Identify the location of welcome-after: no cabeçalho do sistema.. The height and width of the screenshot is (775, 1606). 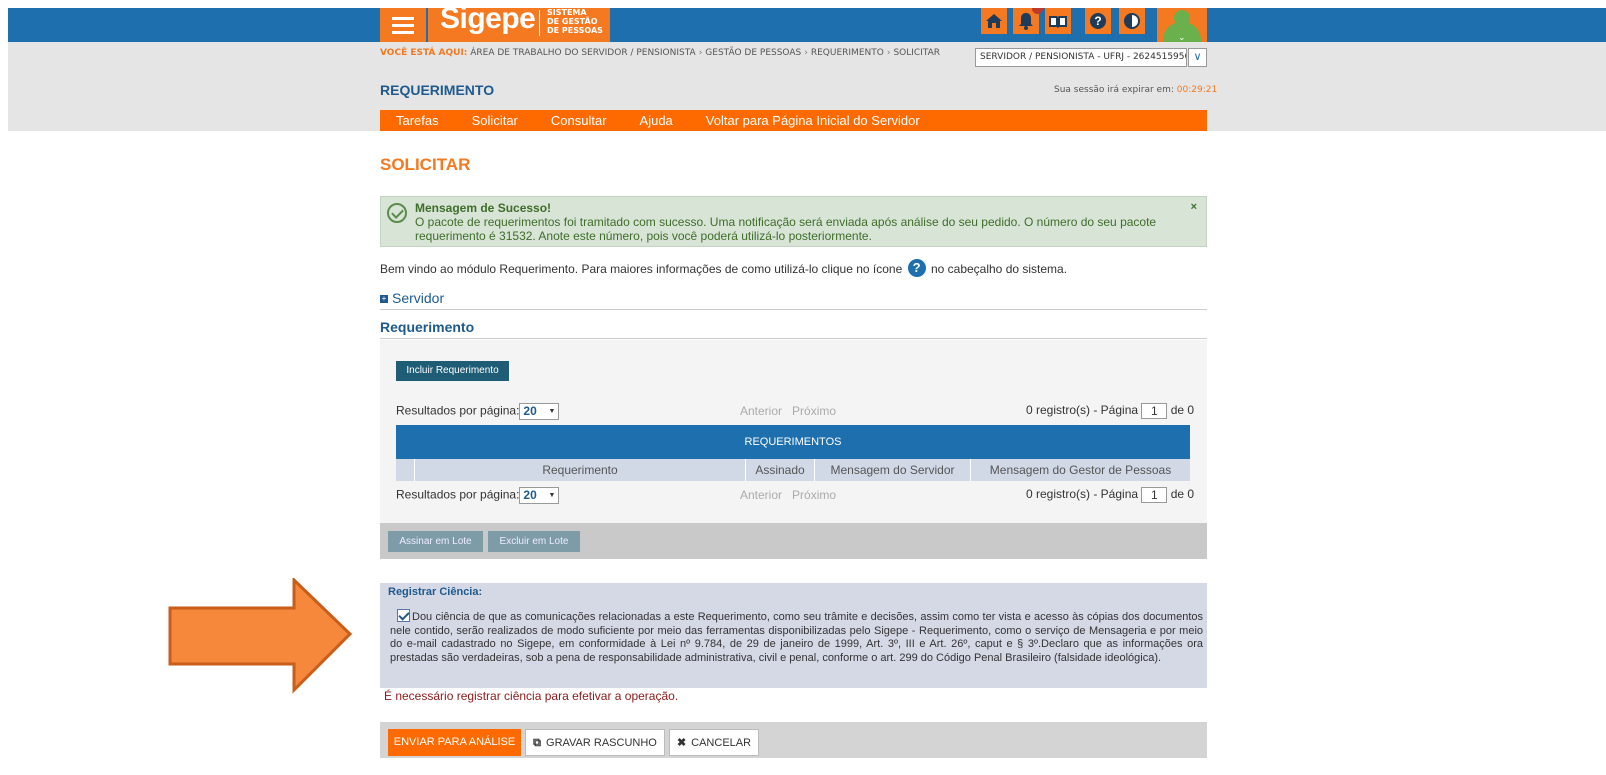
(999, 269).